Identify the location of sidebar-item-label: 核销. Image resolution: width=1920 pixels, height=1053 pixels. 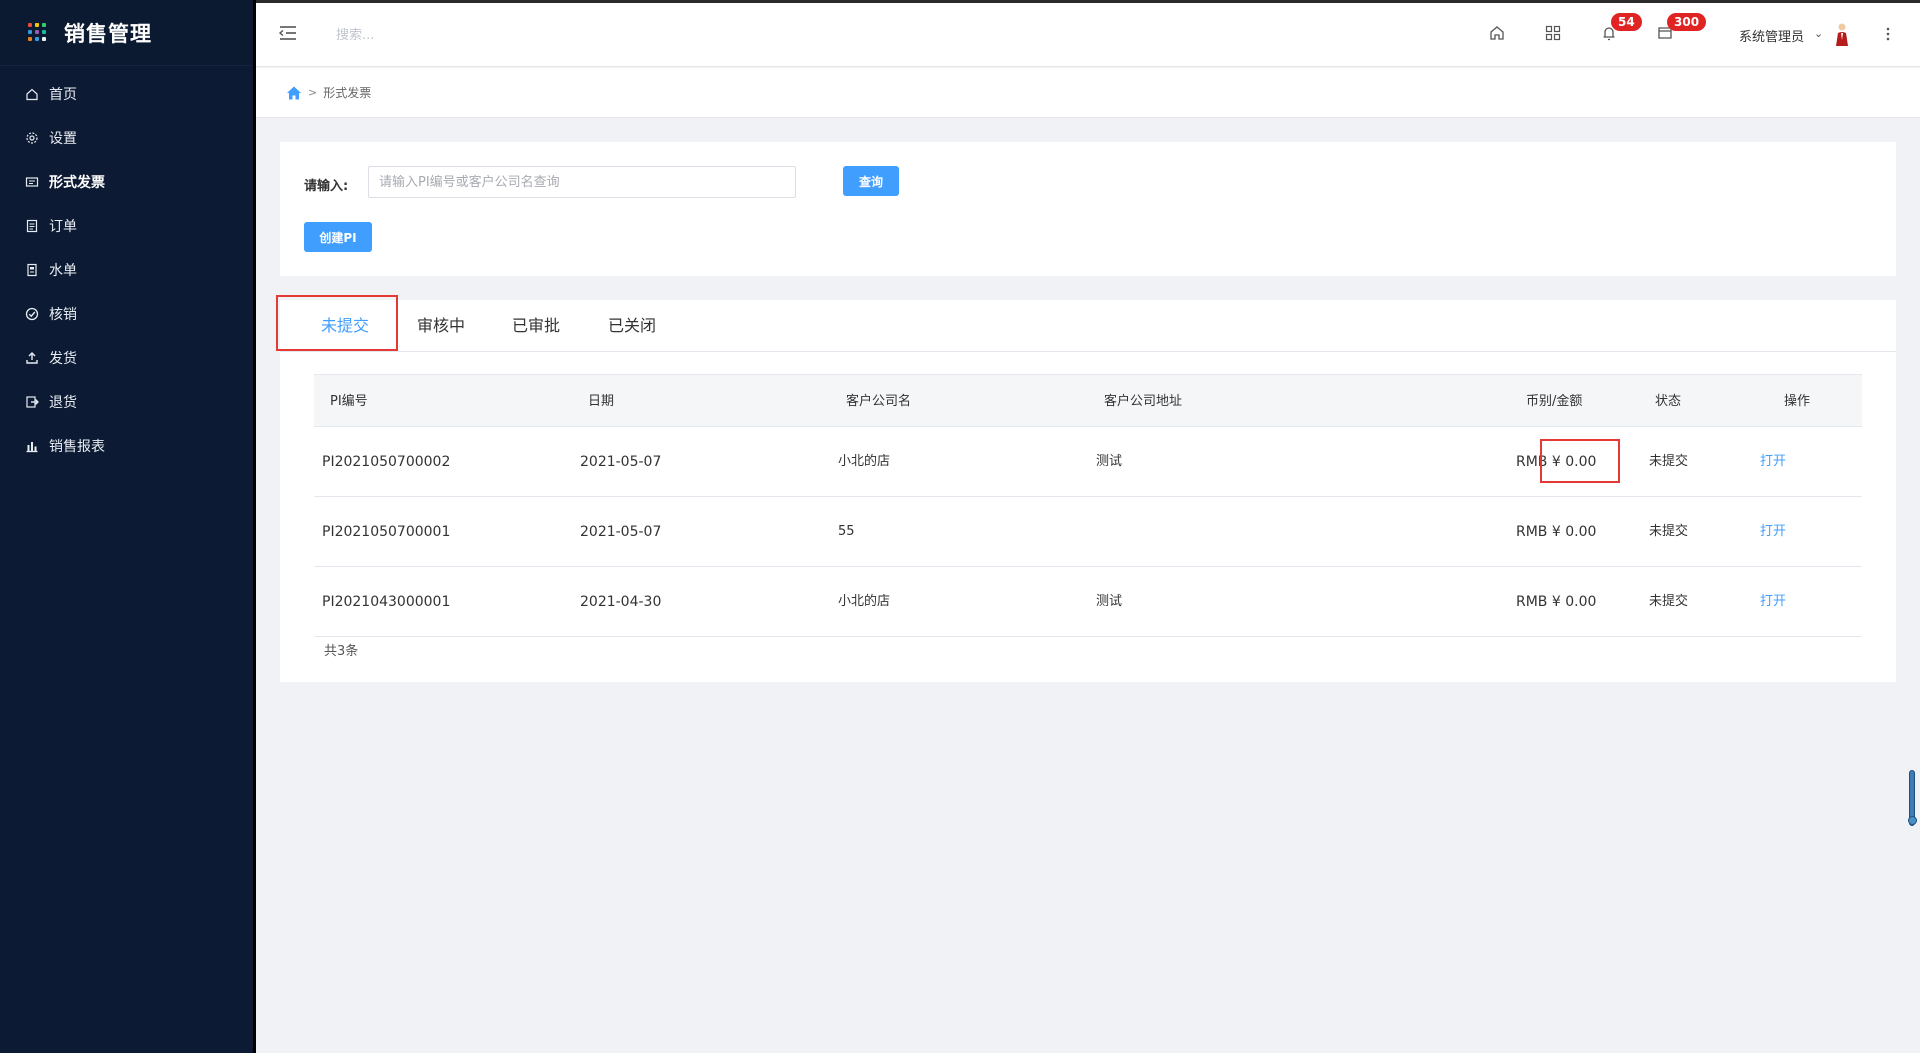
(63, 315).